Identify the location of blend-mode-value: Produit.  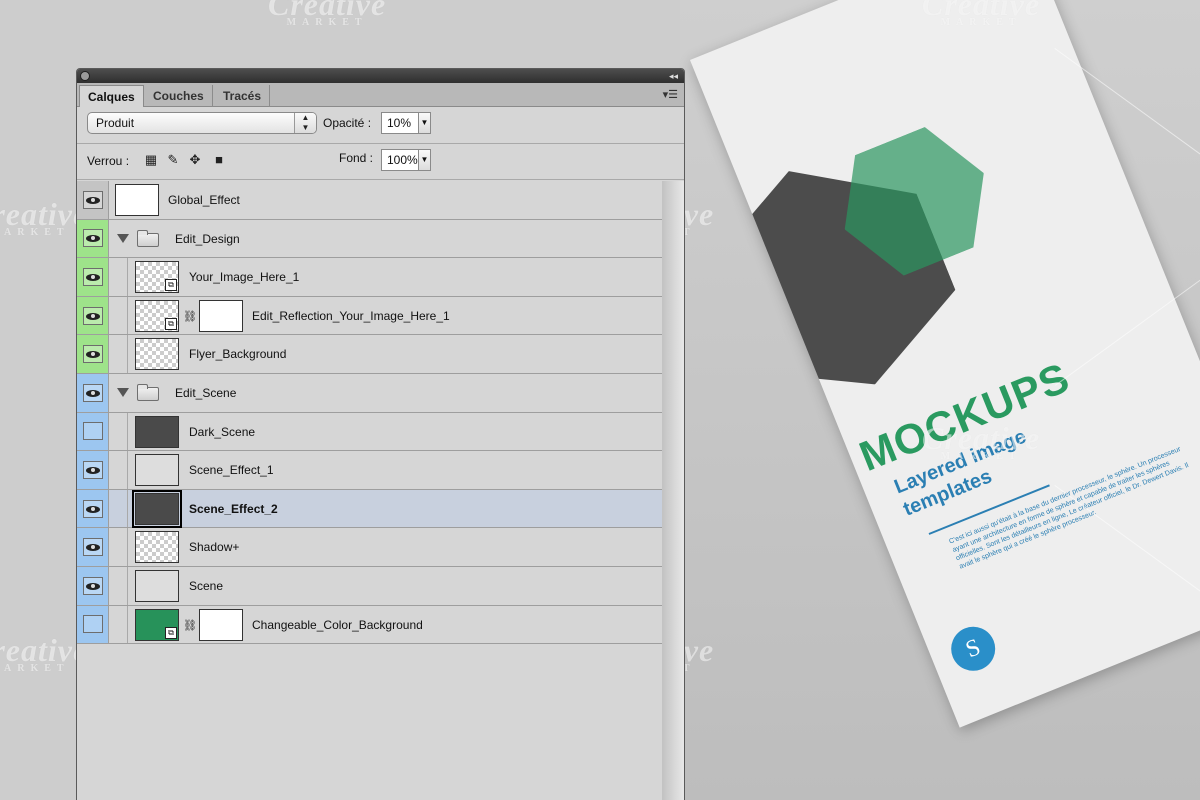
(115, 123).